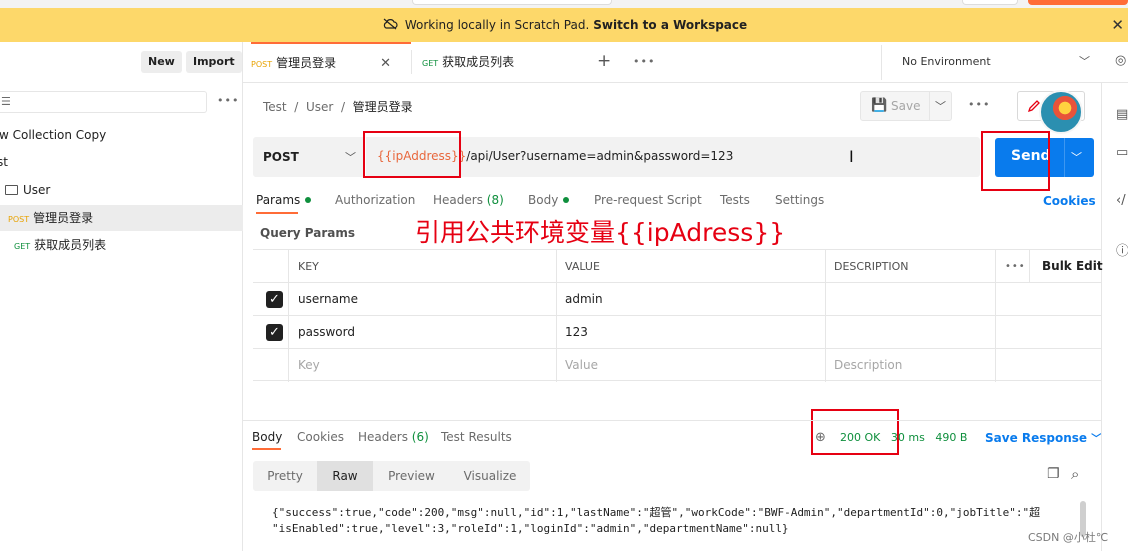 This screenshot has height=551, width=1128. Describe the element at coordinates (600, 232) in the screenshot. I see `annotation-text: 引用公共环境变量{{ipAdress}}` at that location.